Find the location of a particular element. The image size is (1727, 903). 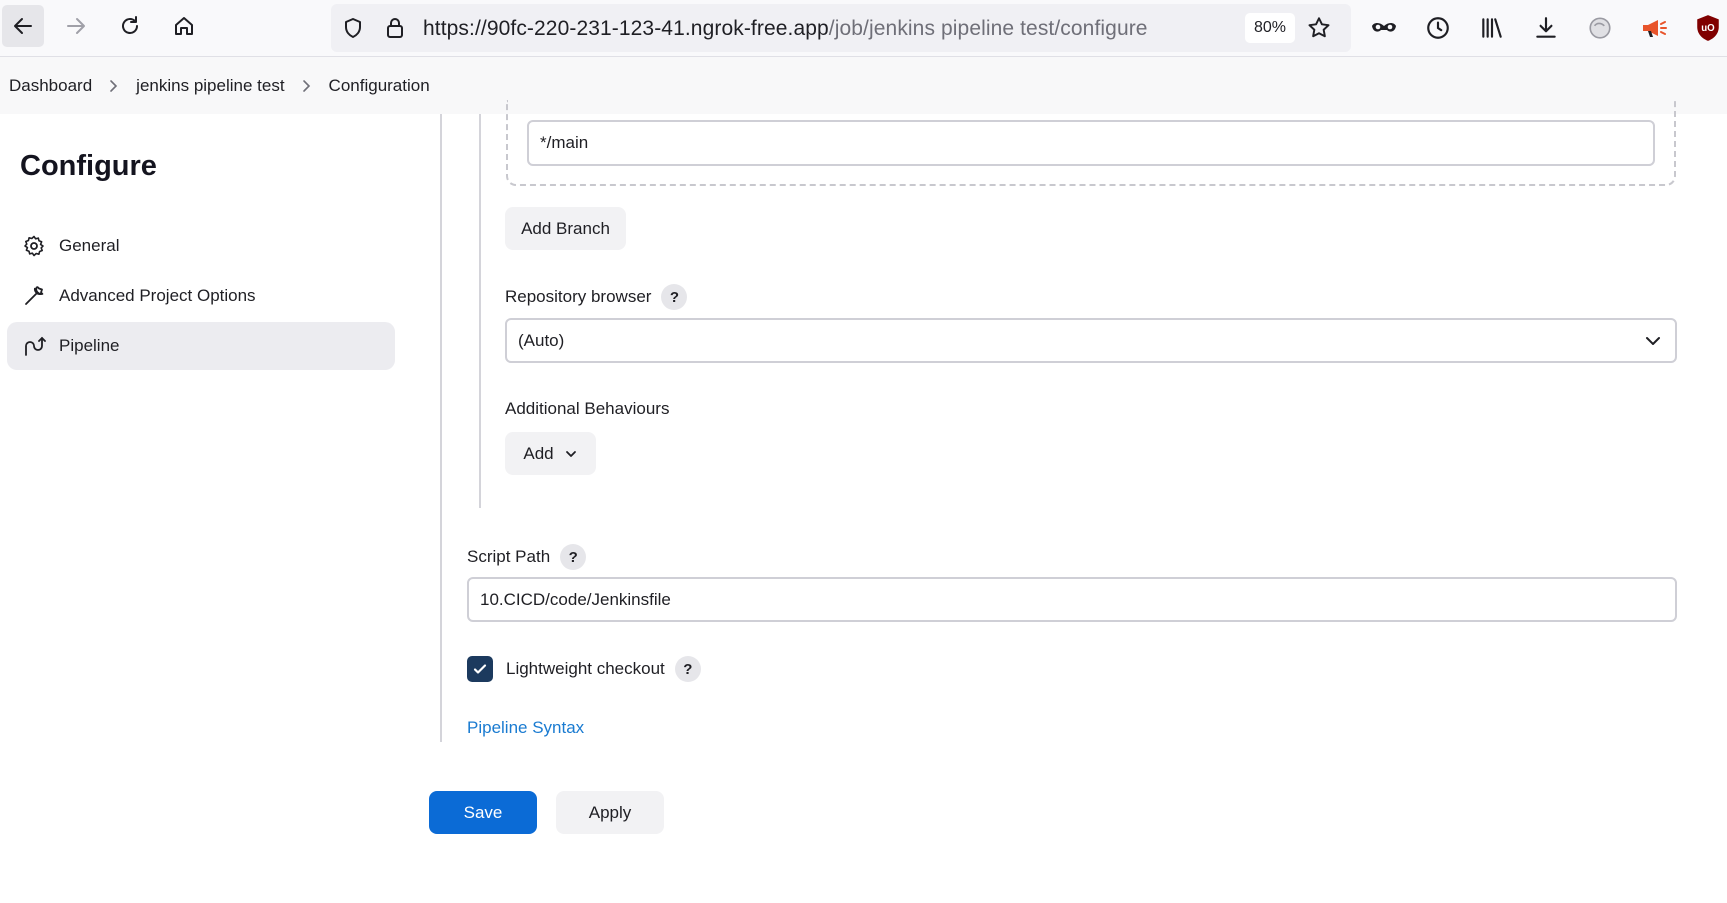

breadcrumb-job: jenkins pipeline test is located at coordinates (210, 86).